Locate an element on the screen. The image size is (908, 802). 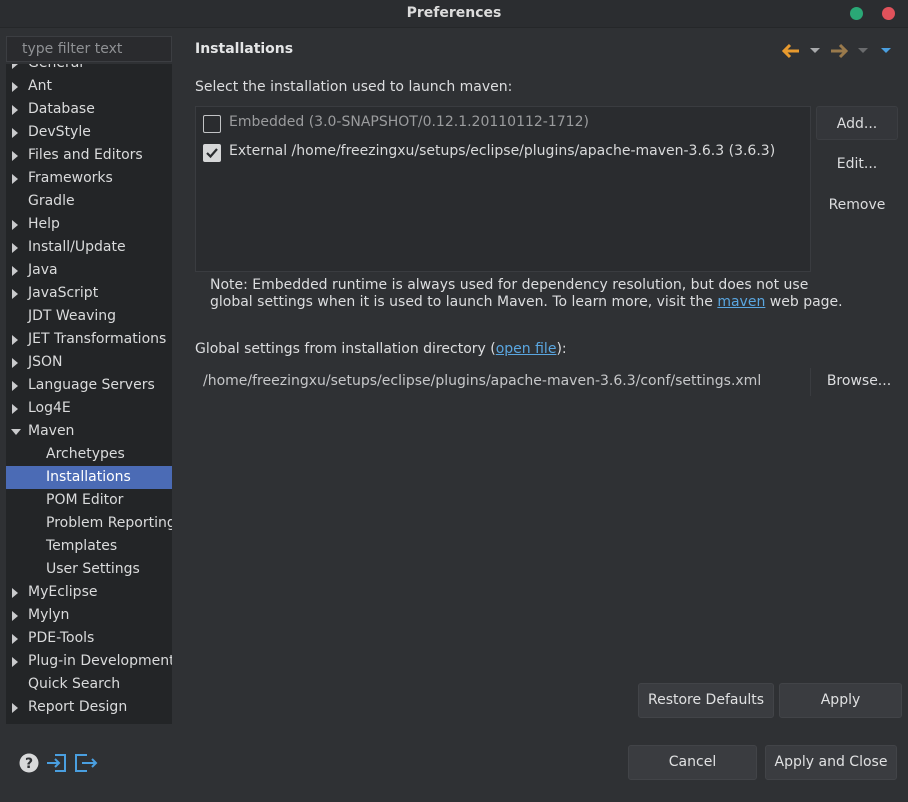
checkmark-icon is located at coordinates (212, 153).